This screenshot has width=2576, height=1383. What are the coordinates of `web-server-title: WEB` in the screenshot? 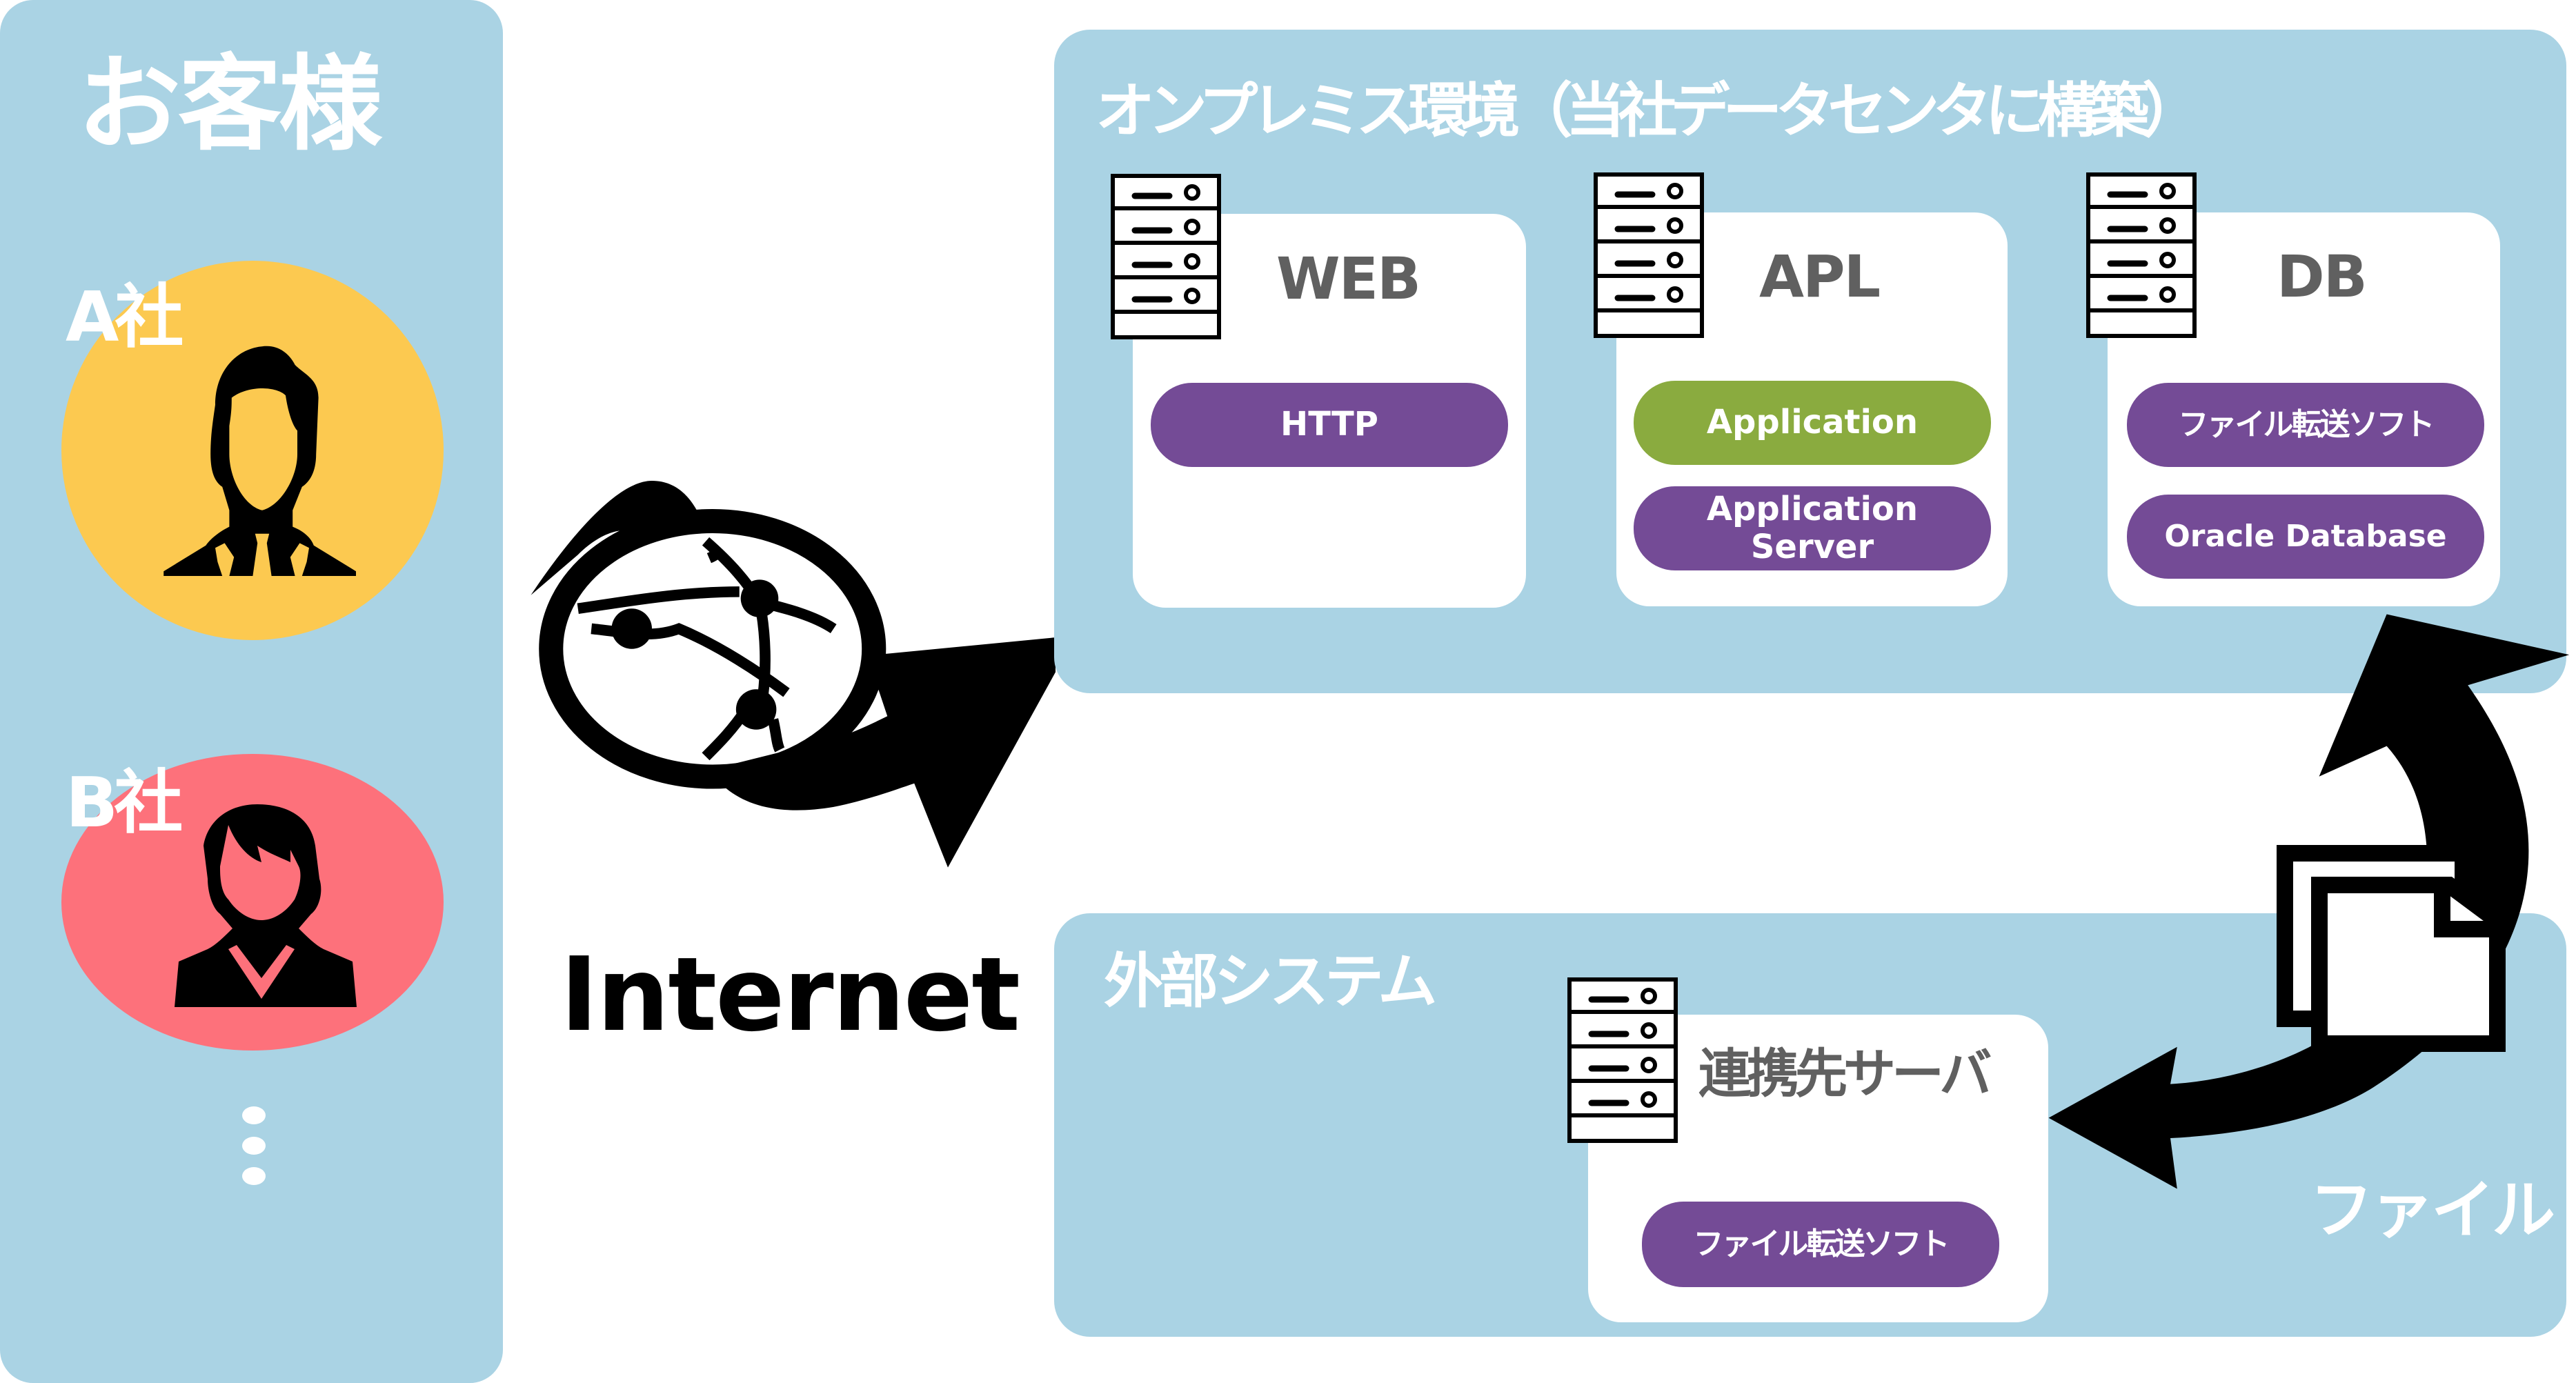 It's located at (1348, 278).